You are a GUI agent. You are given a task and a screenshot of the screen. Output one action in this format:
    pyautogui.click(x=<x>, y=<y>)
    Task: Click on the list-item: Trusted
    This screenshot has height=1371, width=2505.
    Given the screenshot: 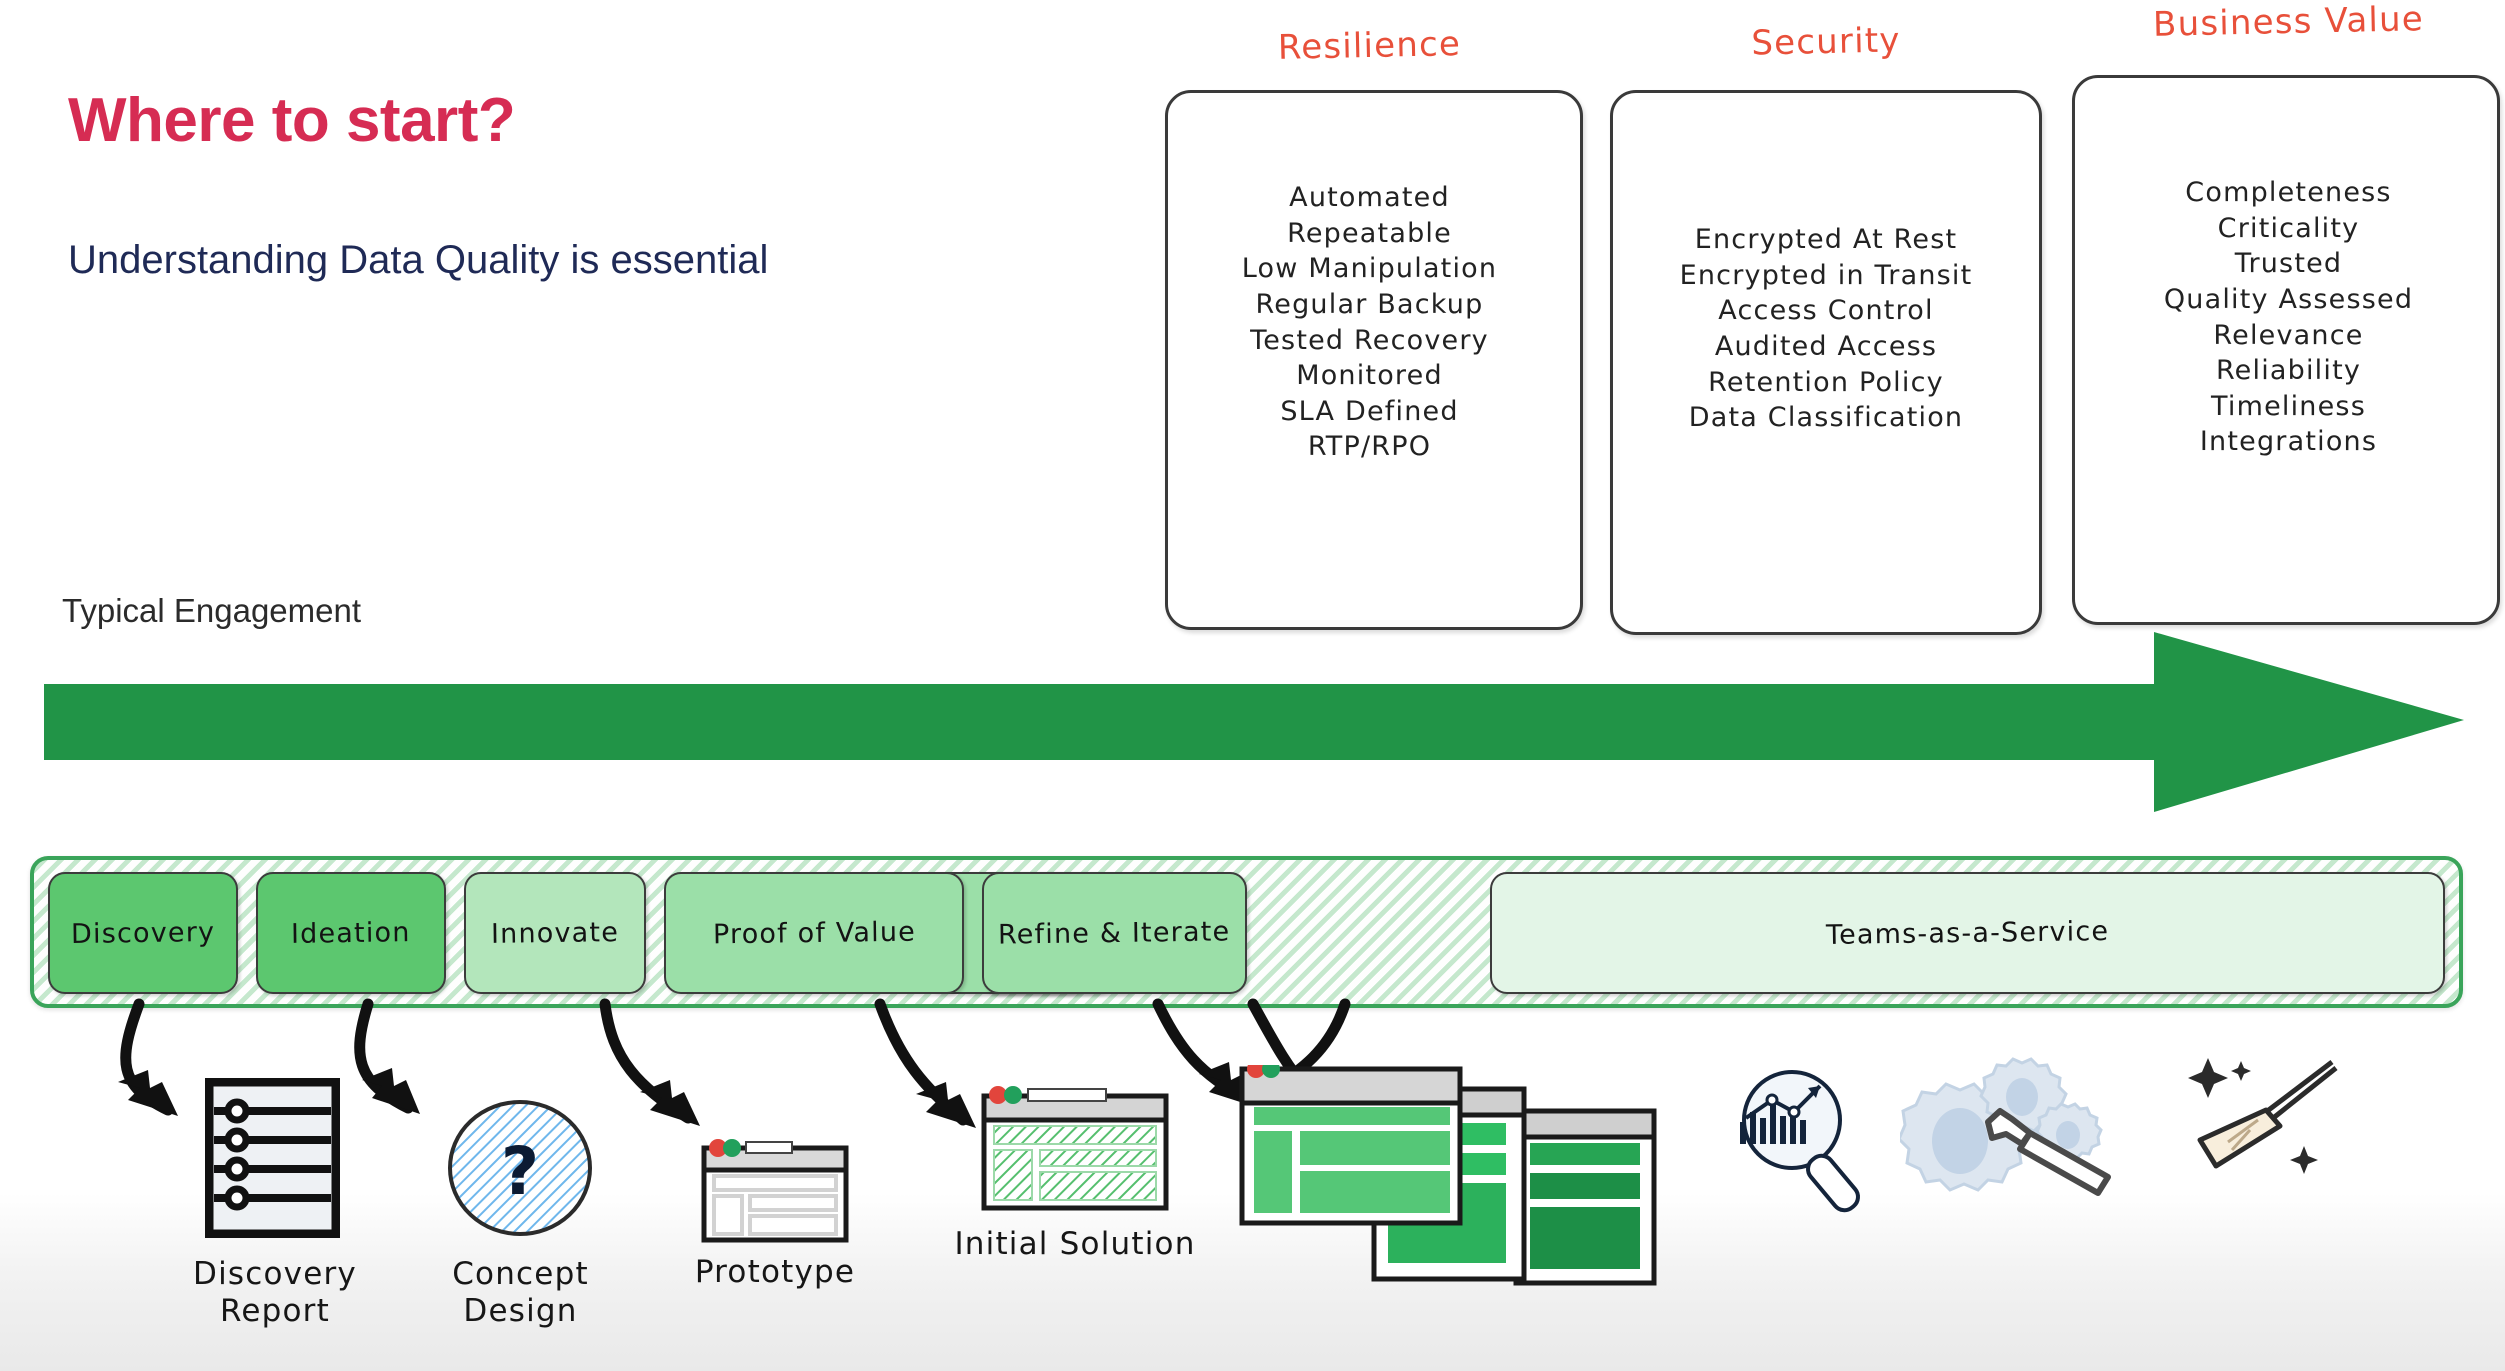 What is the action you would take?
    pyautogui.click(x=2288, y=264)
    